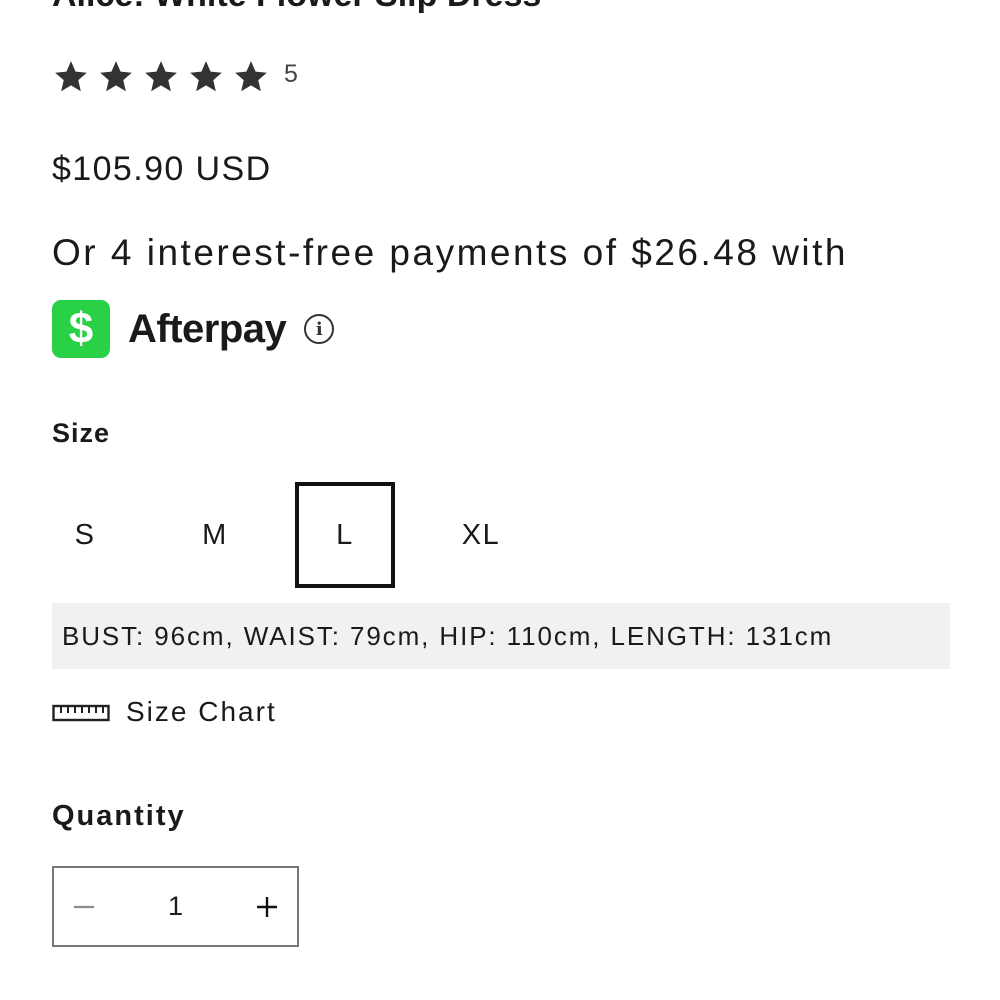  I want to click on product-rating: 5, so click(175, 77).